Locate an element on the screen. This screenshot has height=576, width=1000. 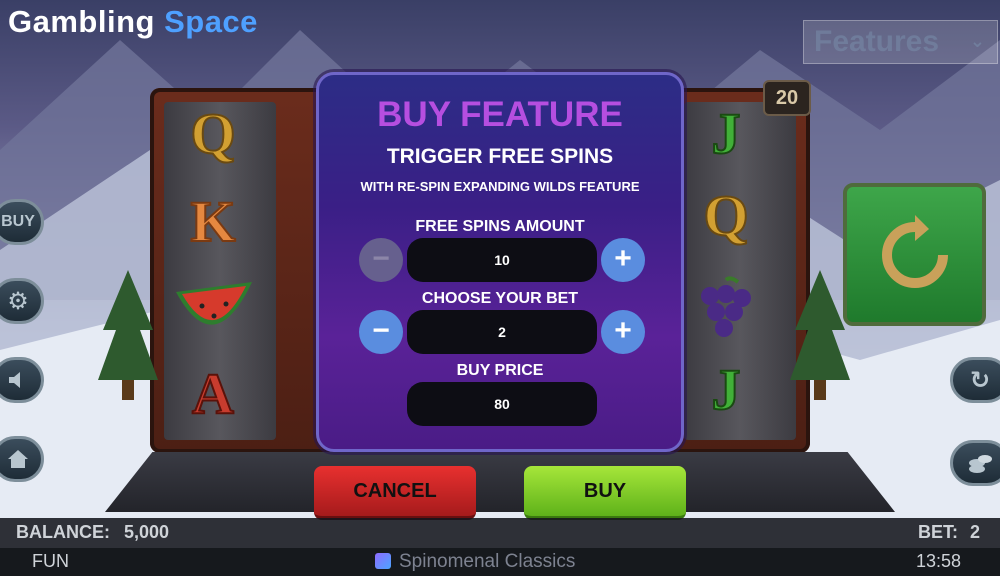
site-logo: Gambling Space is located at coordinates (133, 22).